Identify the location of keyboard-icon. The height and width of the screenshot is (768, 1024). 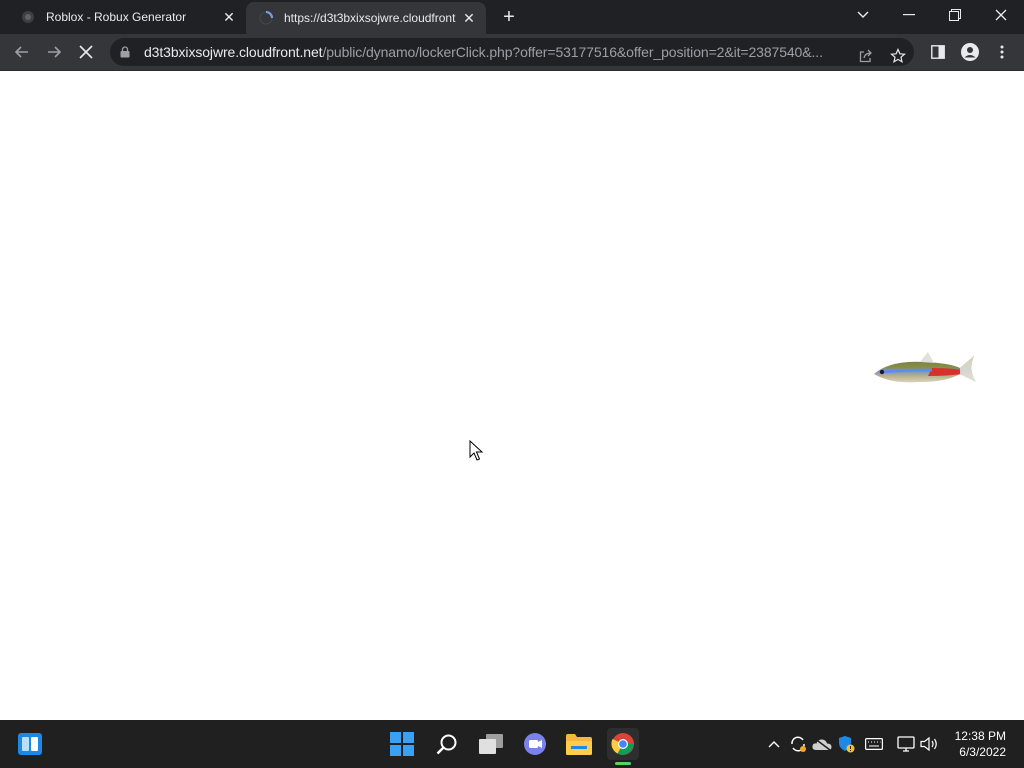
(874, 744).